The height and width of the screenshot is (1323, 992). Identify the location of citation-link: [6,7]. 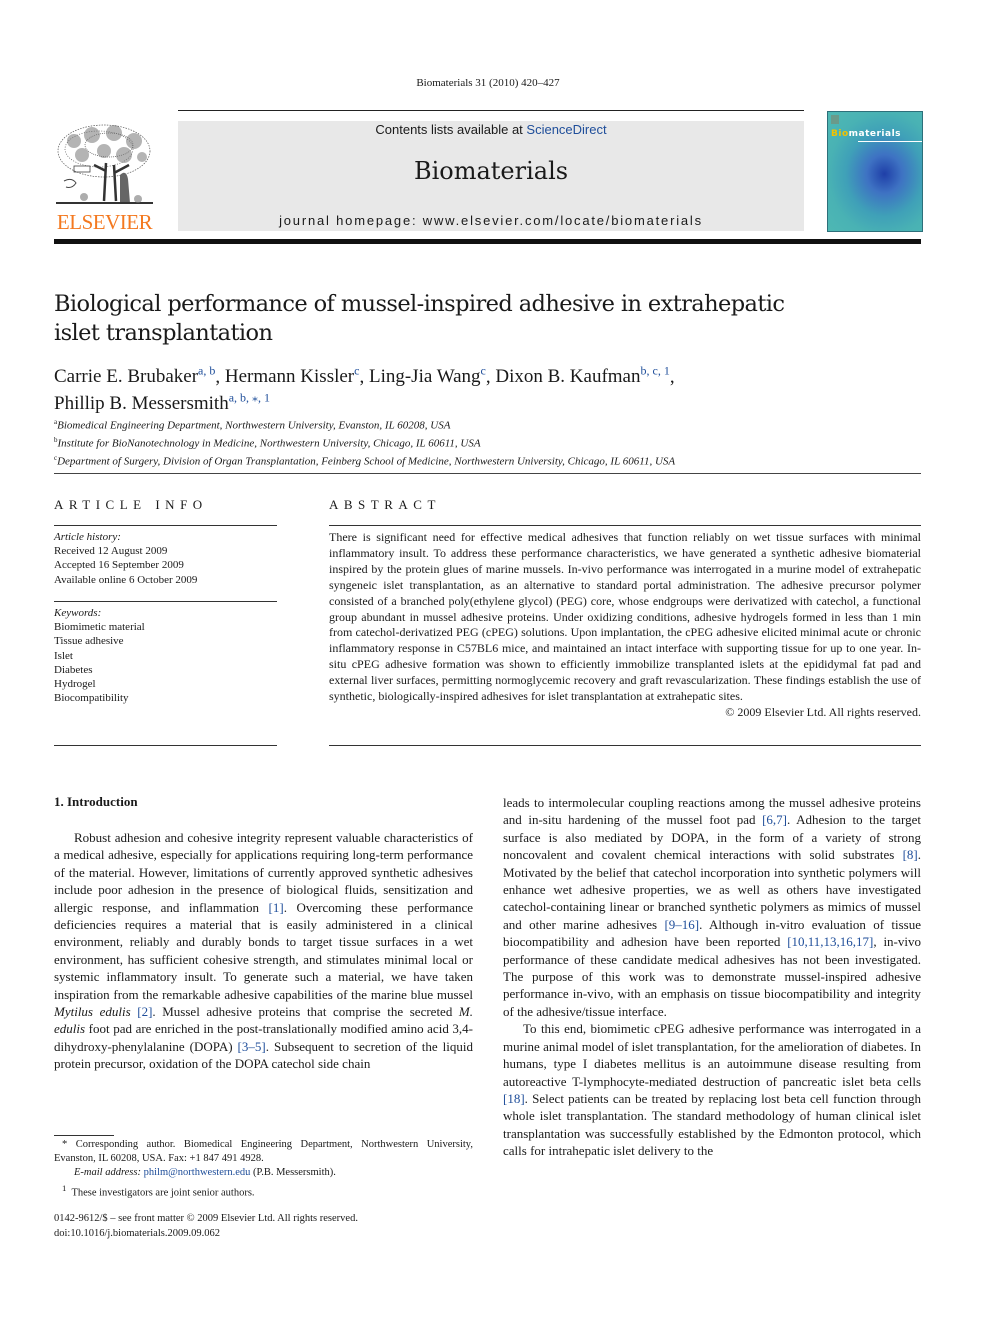
(774, 819).